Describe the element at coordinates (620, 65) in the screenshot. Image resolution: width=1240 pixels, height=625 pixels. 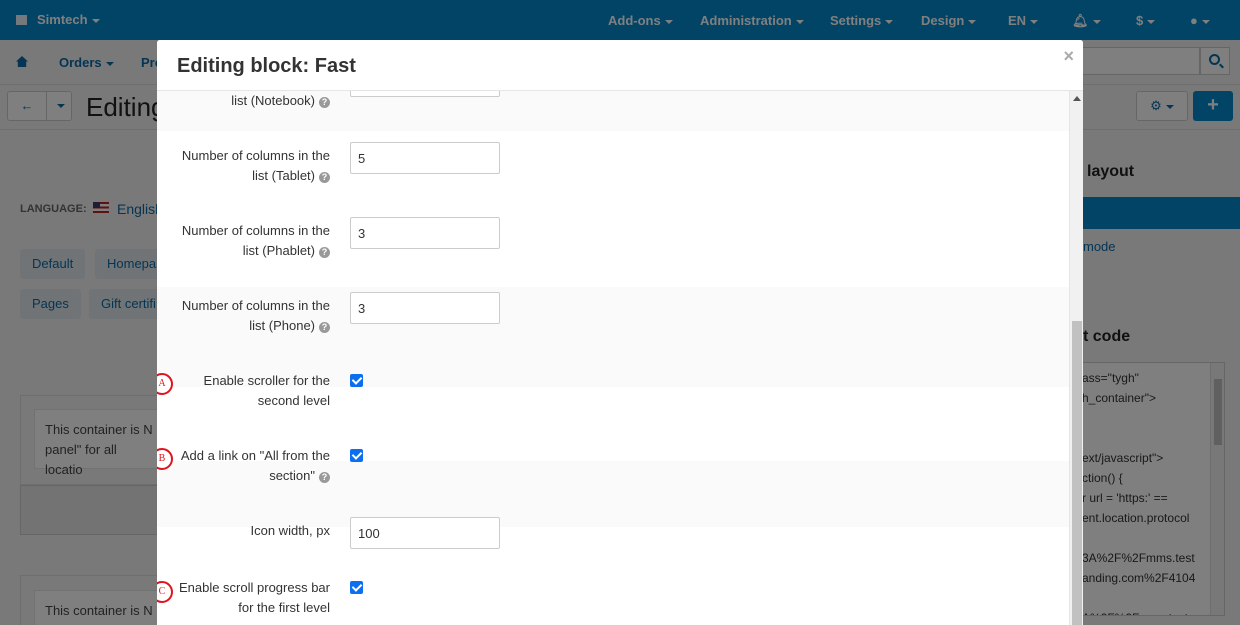
I see `dialog-header: Editing block: Fast ×` at that location.